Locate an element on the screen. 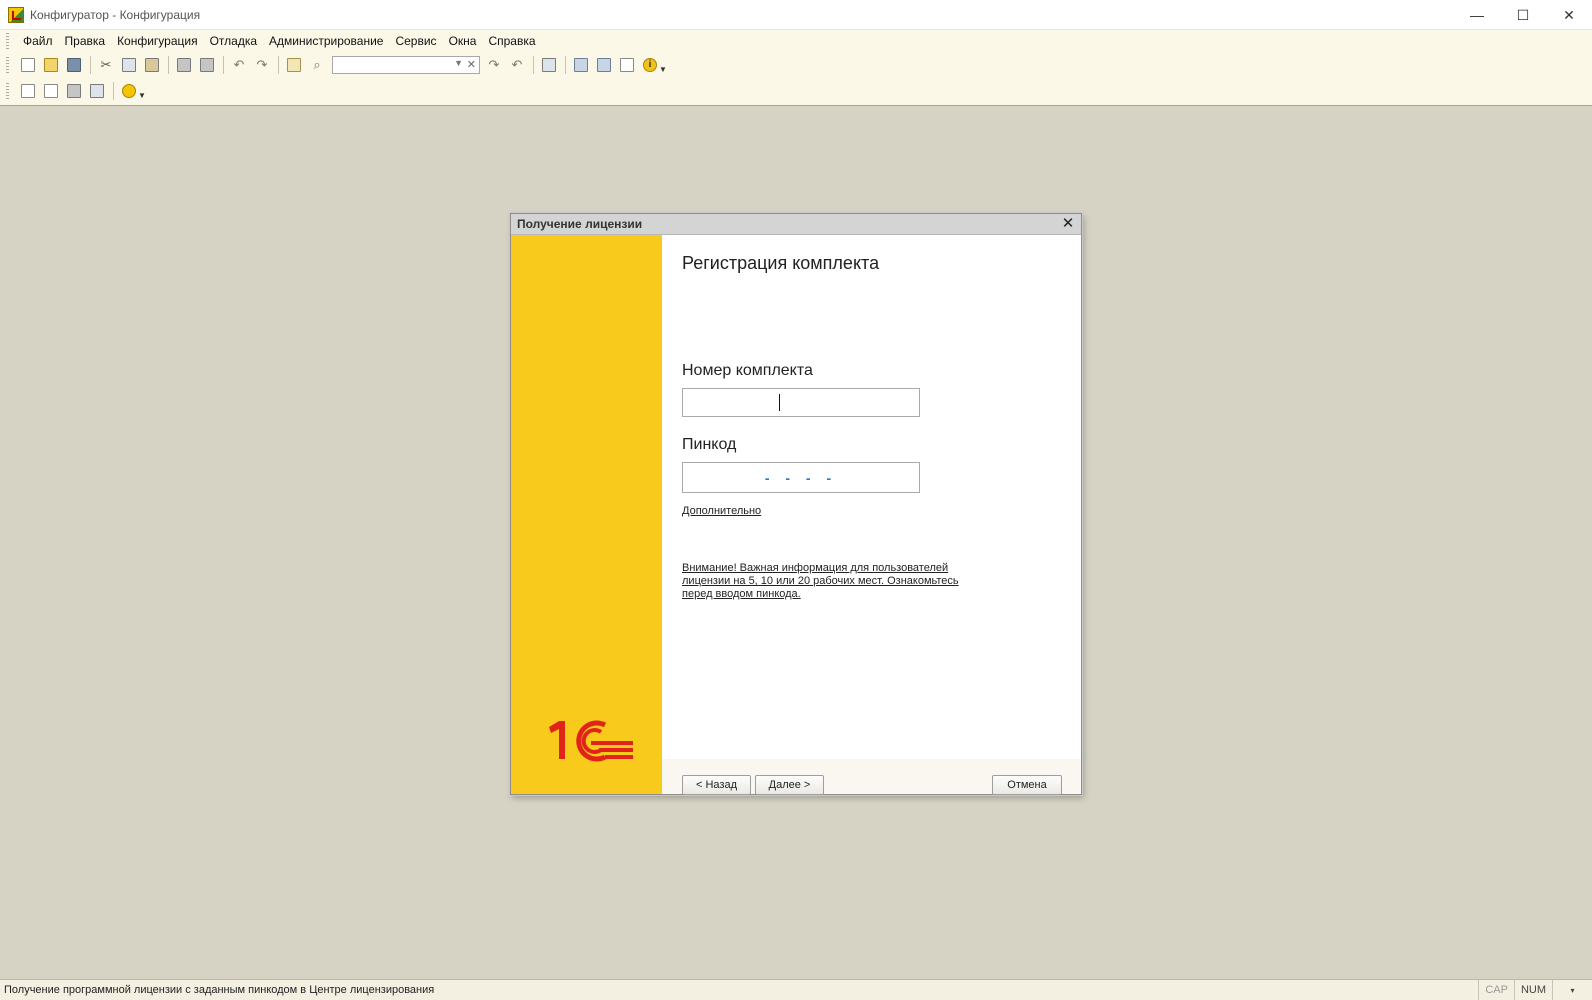  kit-number-field is located at coordinates (801, 402).